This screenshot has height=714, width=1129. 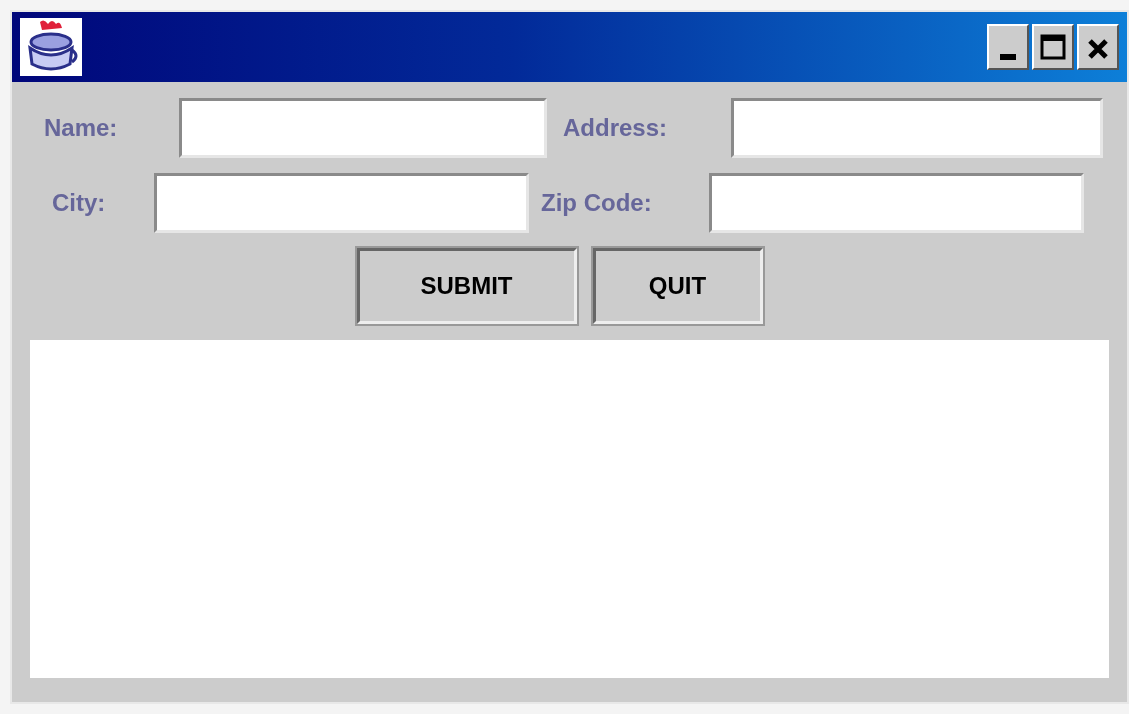 What do you see at coordinates (466, 286) in the screenshot?
I see `submit-button: SUBMIT` at bounding box center [466, 286].